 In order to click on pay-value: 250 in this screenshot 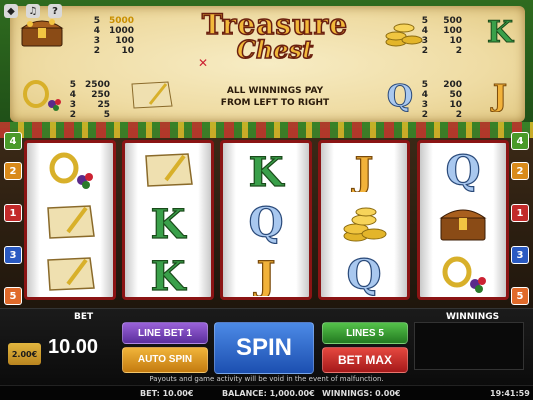, I will do `click(100, 95)`.